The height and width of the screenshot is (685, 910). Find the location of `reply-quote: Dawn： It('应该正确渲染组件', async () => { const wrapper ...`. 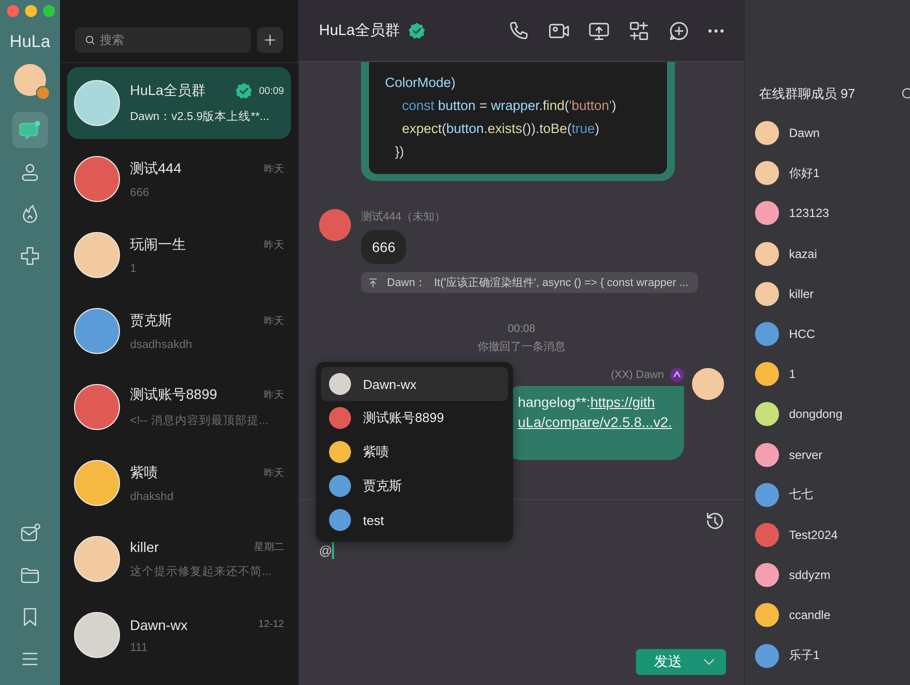

reply-quote: Dawn： It('应该正确渲染组件', async () => { const wrapper ... is located at coordinates (529, 282).